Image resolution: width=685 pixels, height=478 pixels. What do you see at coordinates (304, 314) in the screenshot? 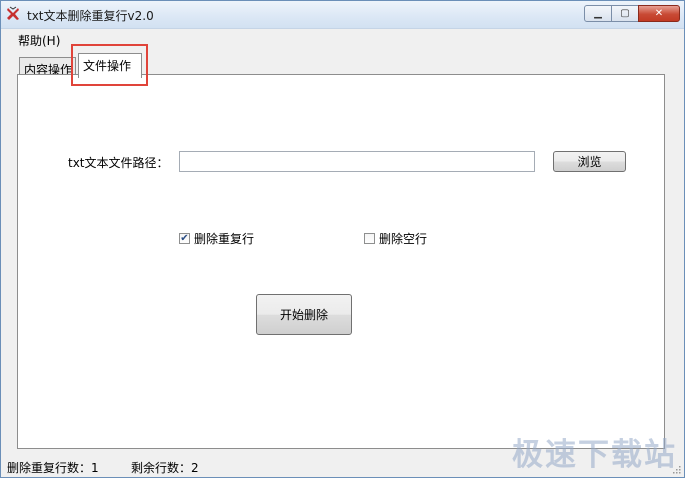
I see `start-delete-button: 开始删除` at bounding box center [304, 314].